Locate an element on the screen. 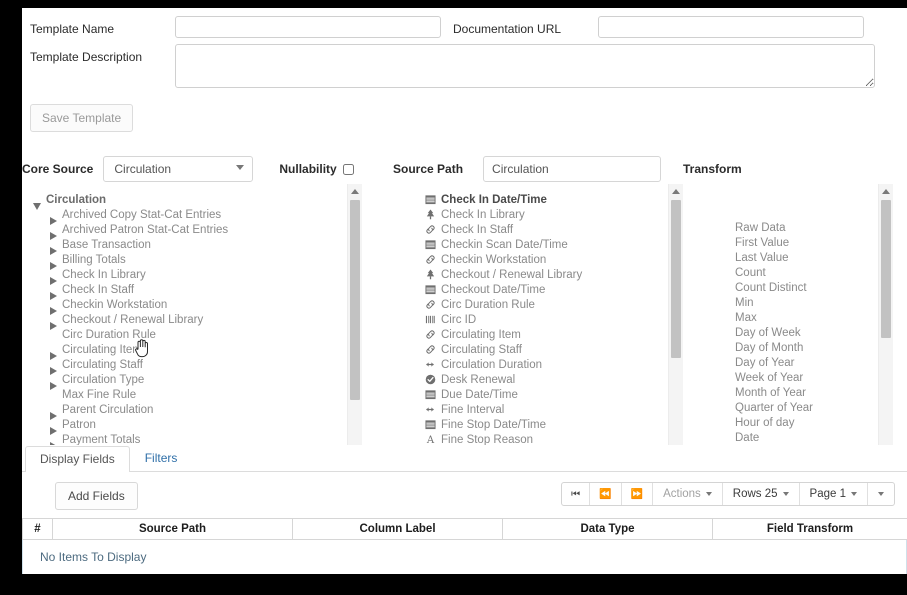  source-path-input is located at coordinates (572, 169).